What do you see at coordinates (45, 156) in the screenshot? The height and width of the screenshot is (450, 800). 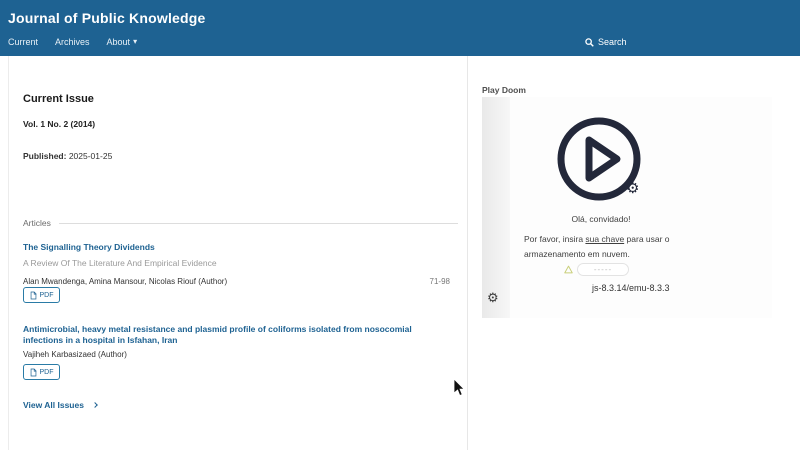 I see `published-label: Published:` at bounding box center [45, 156].